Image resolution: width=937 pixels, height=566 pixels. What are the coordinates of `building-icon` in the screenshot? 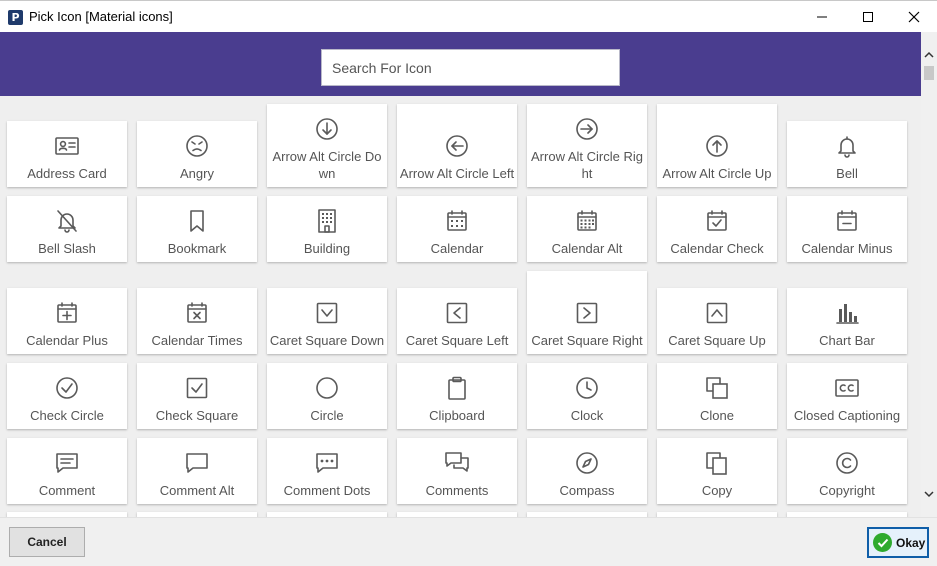 It's located at (327, 221).